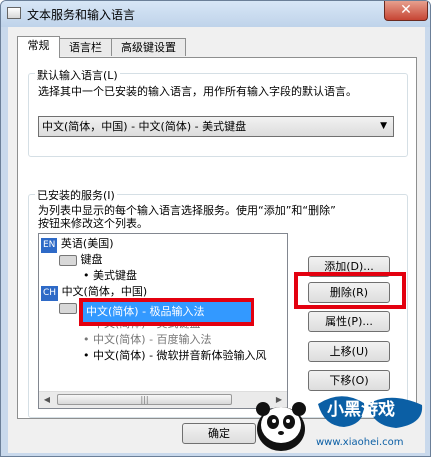  What do you see at coordinates (38, 47) in the screenshot?
I see `tab-general: 常规` at bounding box center [38, 47].